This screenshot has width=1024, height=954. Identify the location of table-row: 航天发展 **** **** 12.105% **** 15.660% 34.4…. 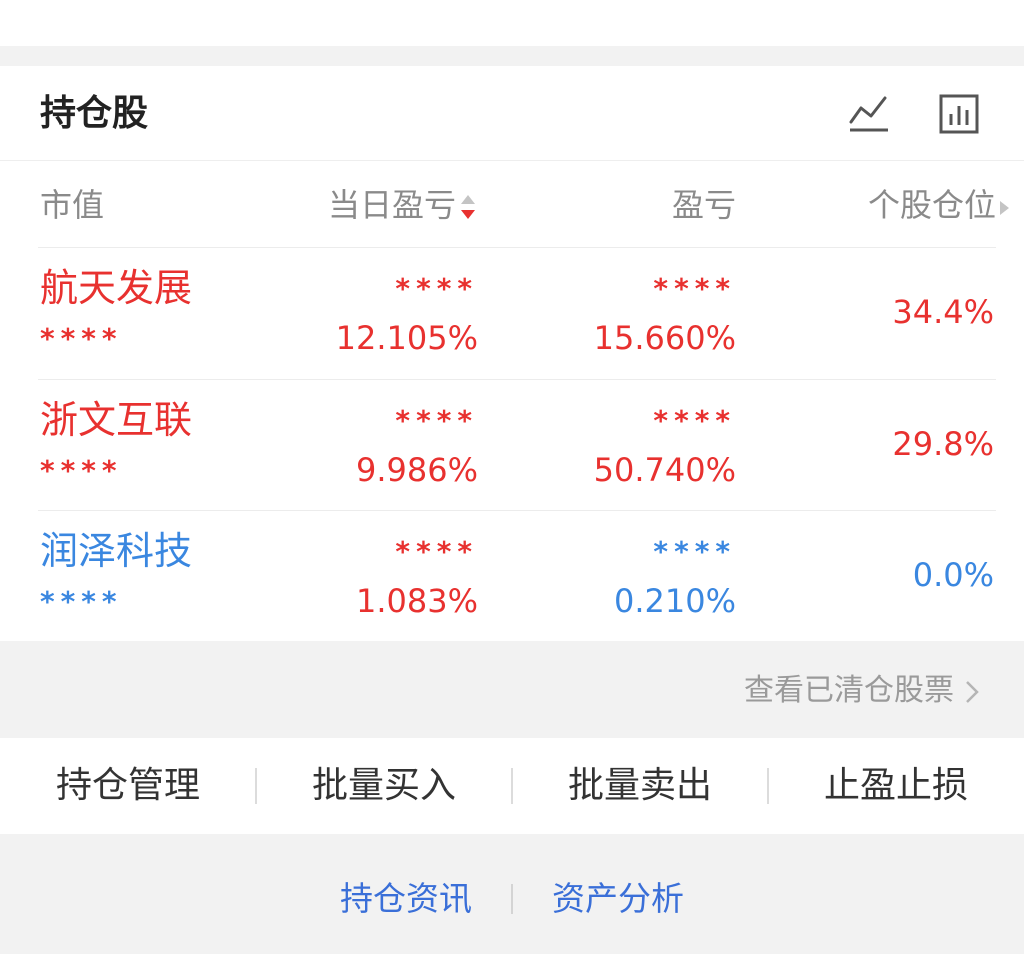
(512, 313).